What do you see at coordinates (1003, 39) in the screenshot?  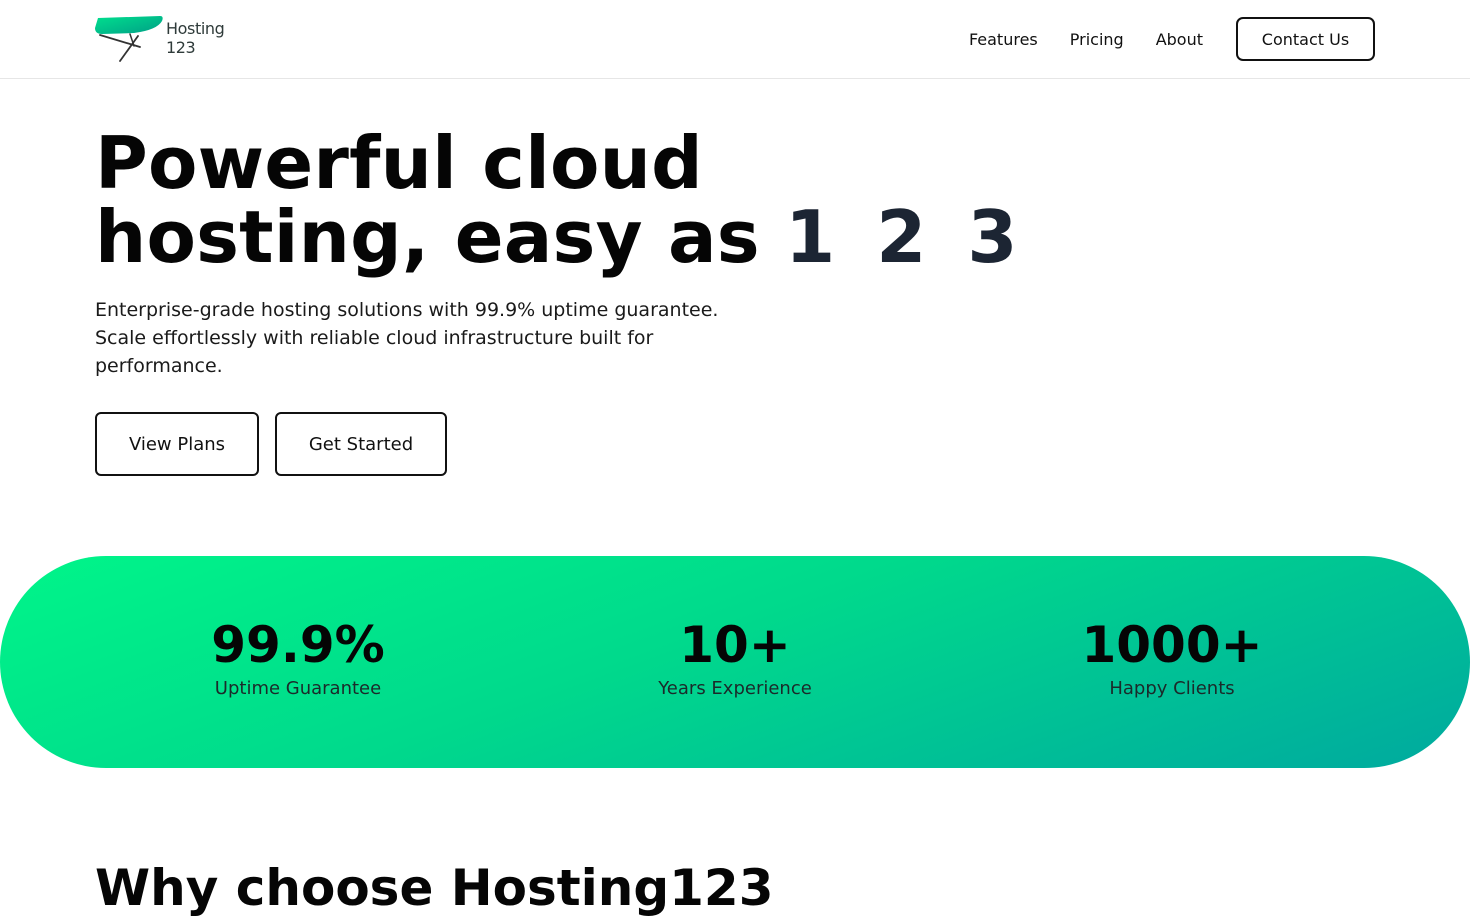 I see `nav-features: Features` at bounding box center [1003, 39].